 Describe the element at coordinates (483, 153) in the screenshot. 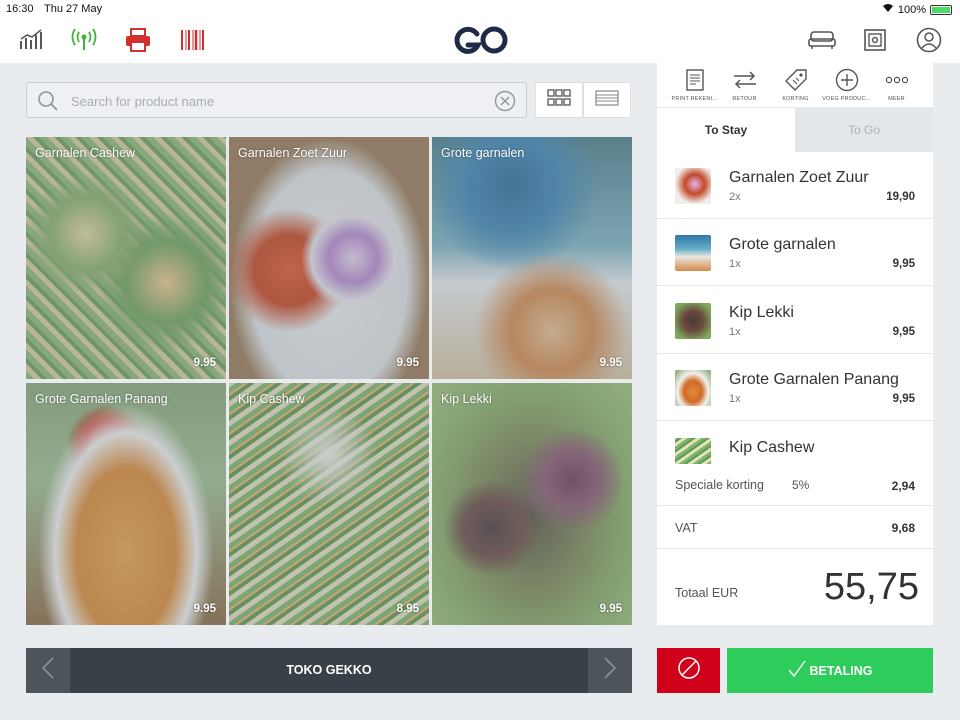

I see `product-name: Grote garnalen` at that location.